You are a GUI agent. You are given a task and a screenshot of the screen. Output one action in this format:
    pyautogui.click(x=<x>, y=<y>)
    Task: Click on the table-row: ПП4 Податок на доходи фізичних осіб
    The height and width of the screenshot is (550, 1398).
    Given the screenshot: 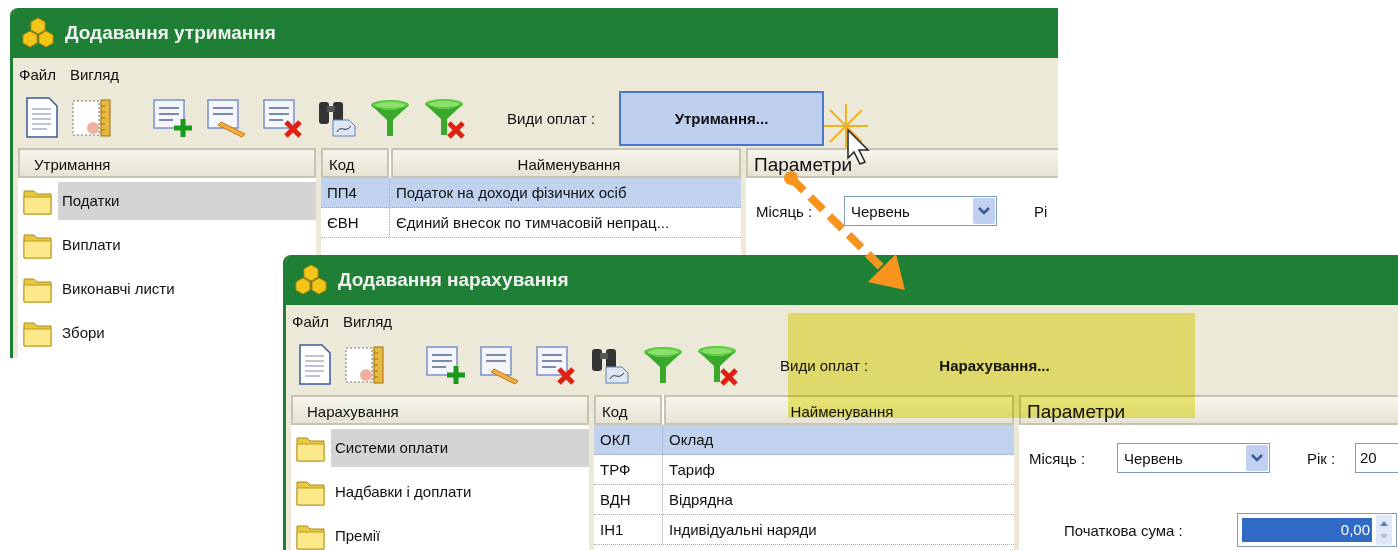 What is the action you would take?
    pyautogui.click(x=531, y=193)
    